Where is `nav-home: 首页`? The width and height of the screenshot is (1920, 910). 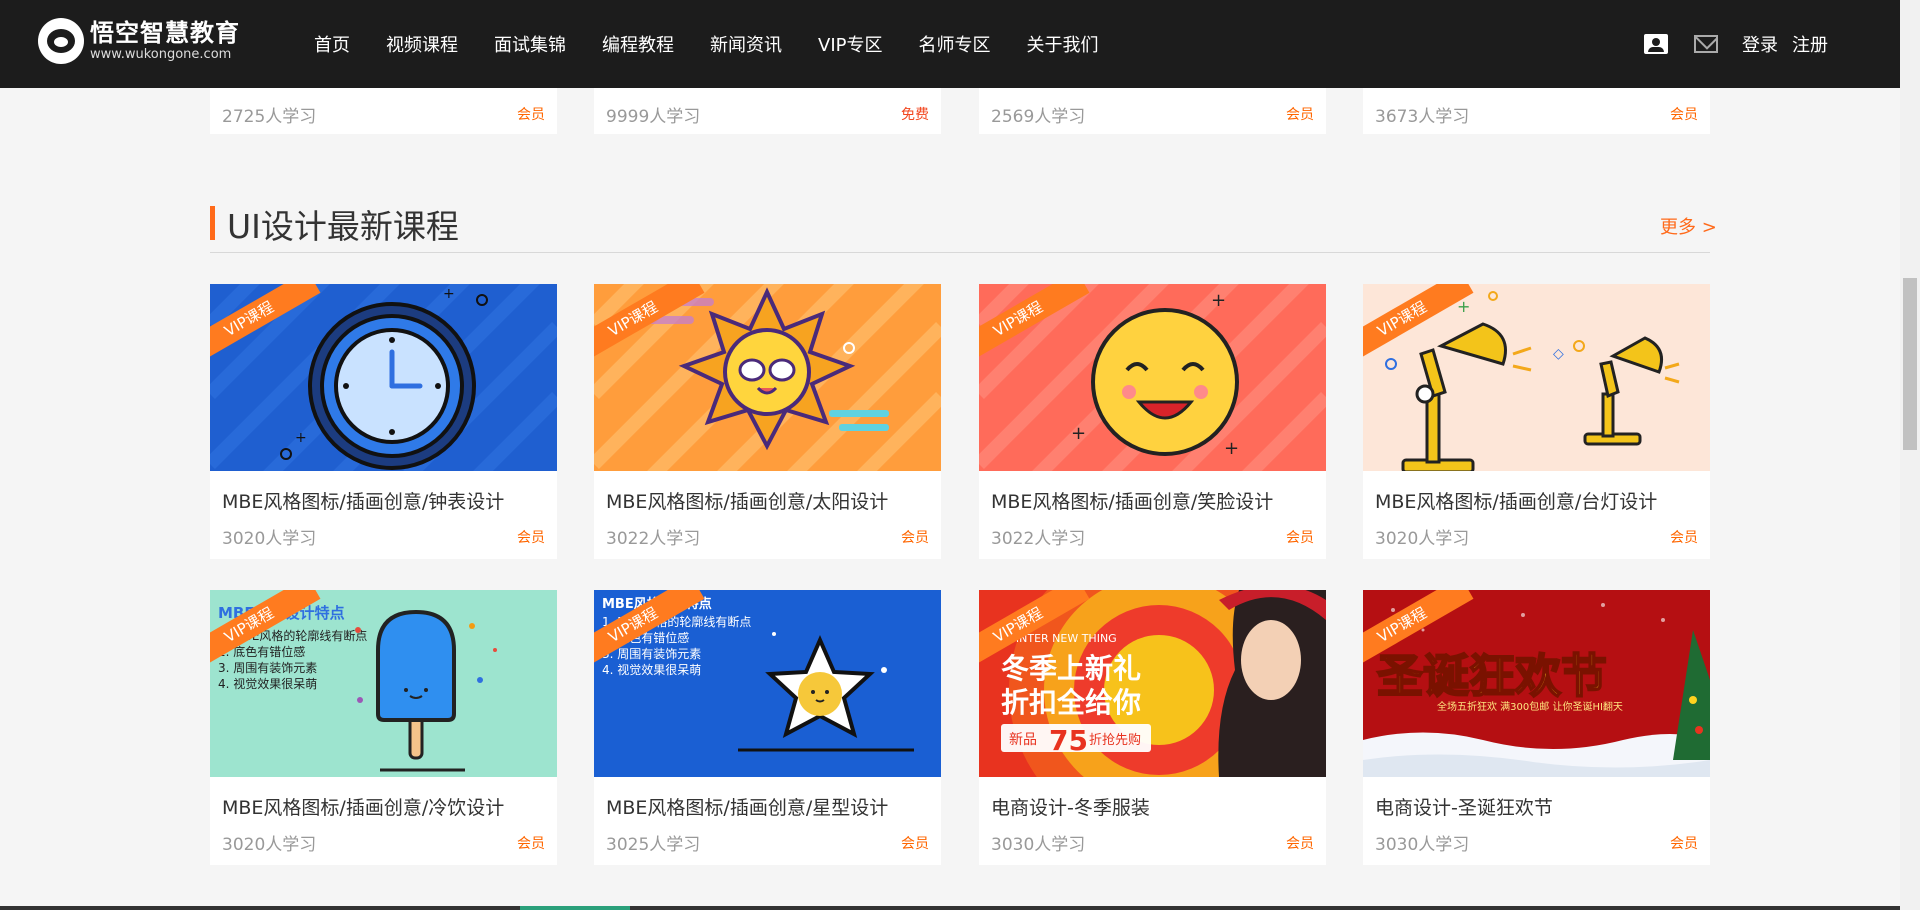
nav-home: 首页 is located at coordinates (332, 44).